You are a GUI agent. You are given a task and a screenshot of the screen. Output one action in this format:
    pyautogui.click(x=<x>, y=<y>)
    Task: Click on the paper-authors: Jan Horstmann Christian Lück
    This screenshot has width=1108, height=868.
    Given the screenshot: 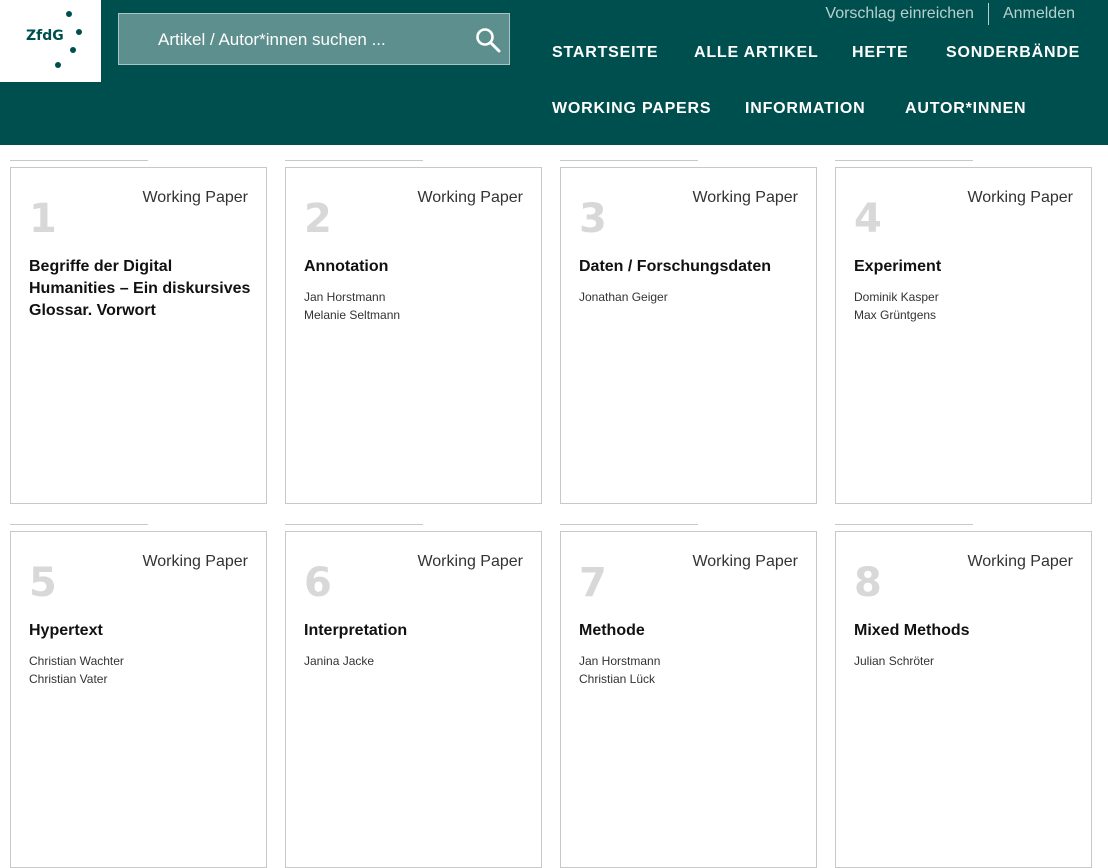 What is the action you would take?
    pyautogui.click(x=619, y=670)
    